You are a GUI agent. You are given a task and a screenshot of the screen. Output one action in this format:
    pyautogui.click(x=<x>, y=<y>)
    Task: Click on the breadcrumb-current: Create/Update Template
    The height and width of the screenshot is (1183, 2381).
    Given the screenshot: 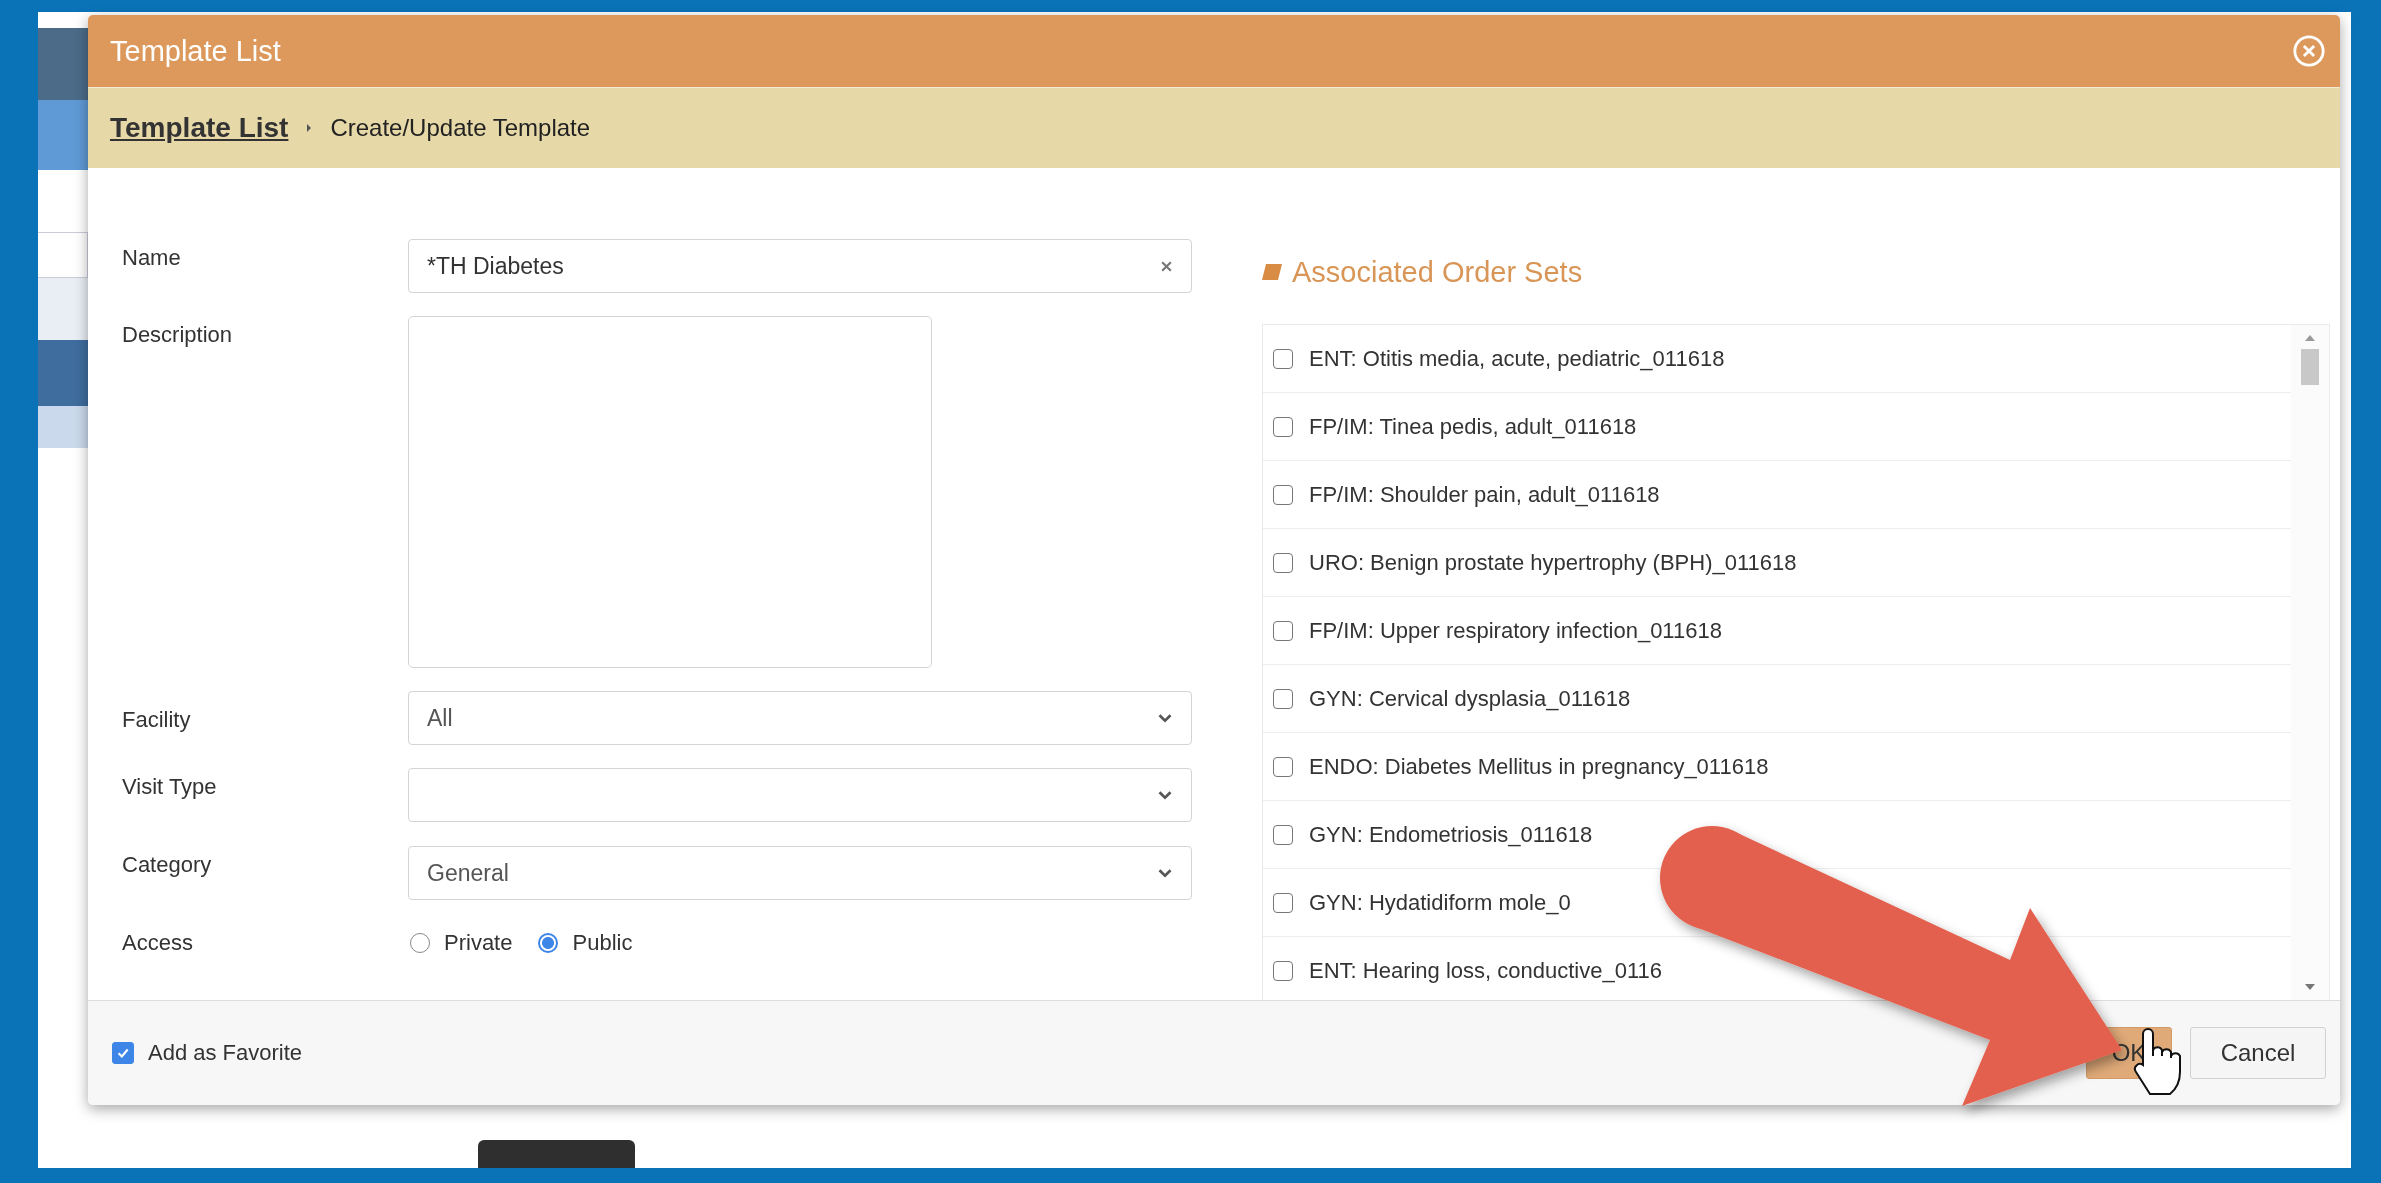 What is the action you would take?
    pyautogui.click(x=460, y=128)
    